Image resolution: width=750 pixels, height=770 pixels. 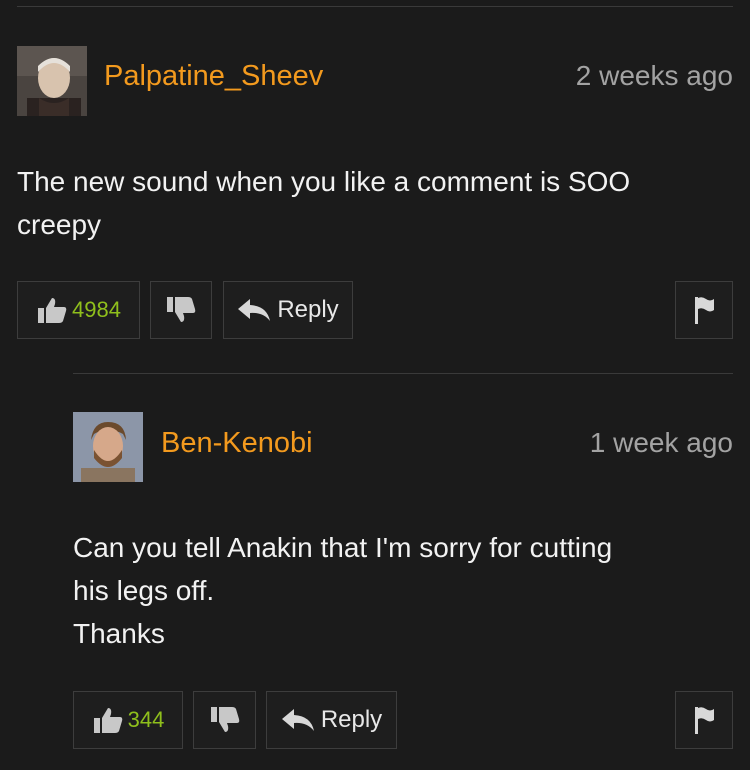 I want to click on like-count: 344, so click(x=146, y=719).